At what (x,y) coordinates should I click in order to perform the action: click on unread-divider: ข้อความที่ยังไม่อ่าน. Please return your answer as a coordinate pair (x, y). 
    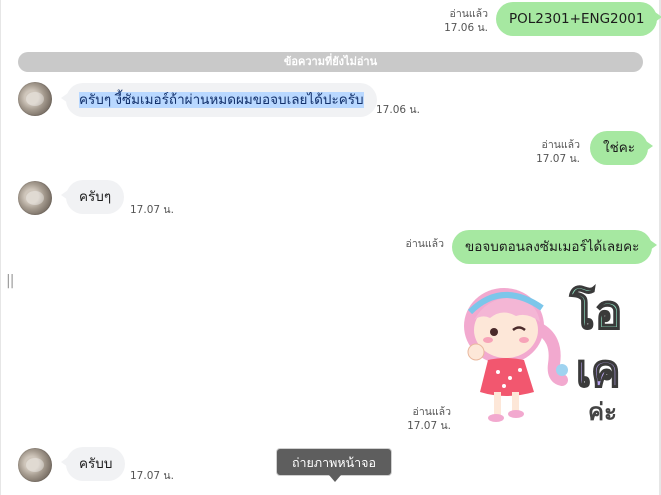
    Looking at the image, I should click on (330, 62).